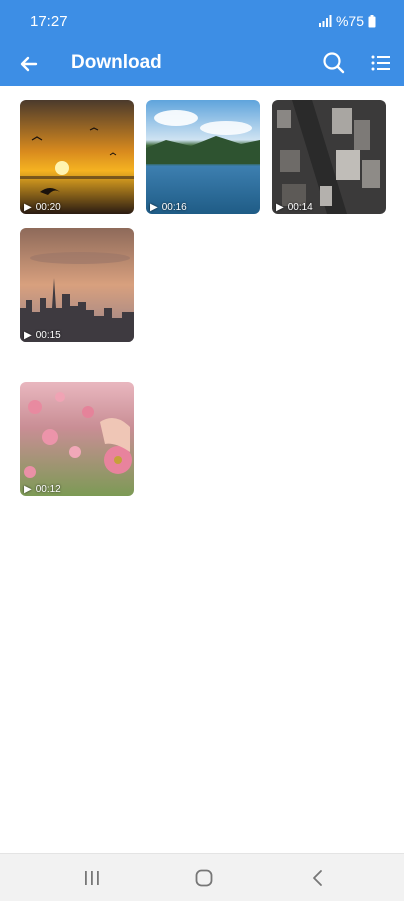 The image size is (404, 901). I want to click on battery-icon, so click(372, 20).